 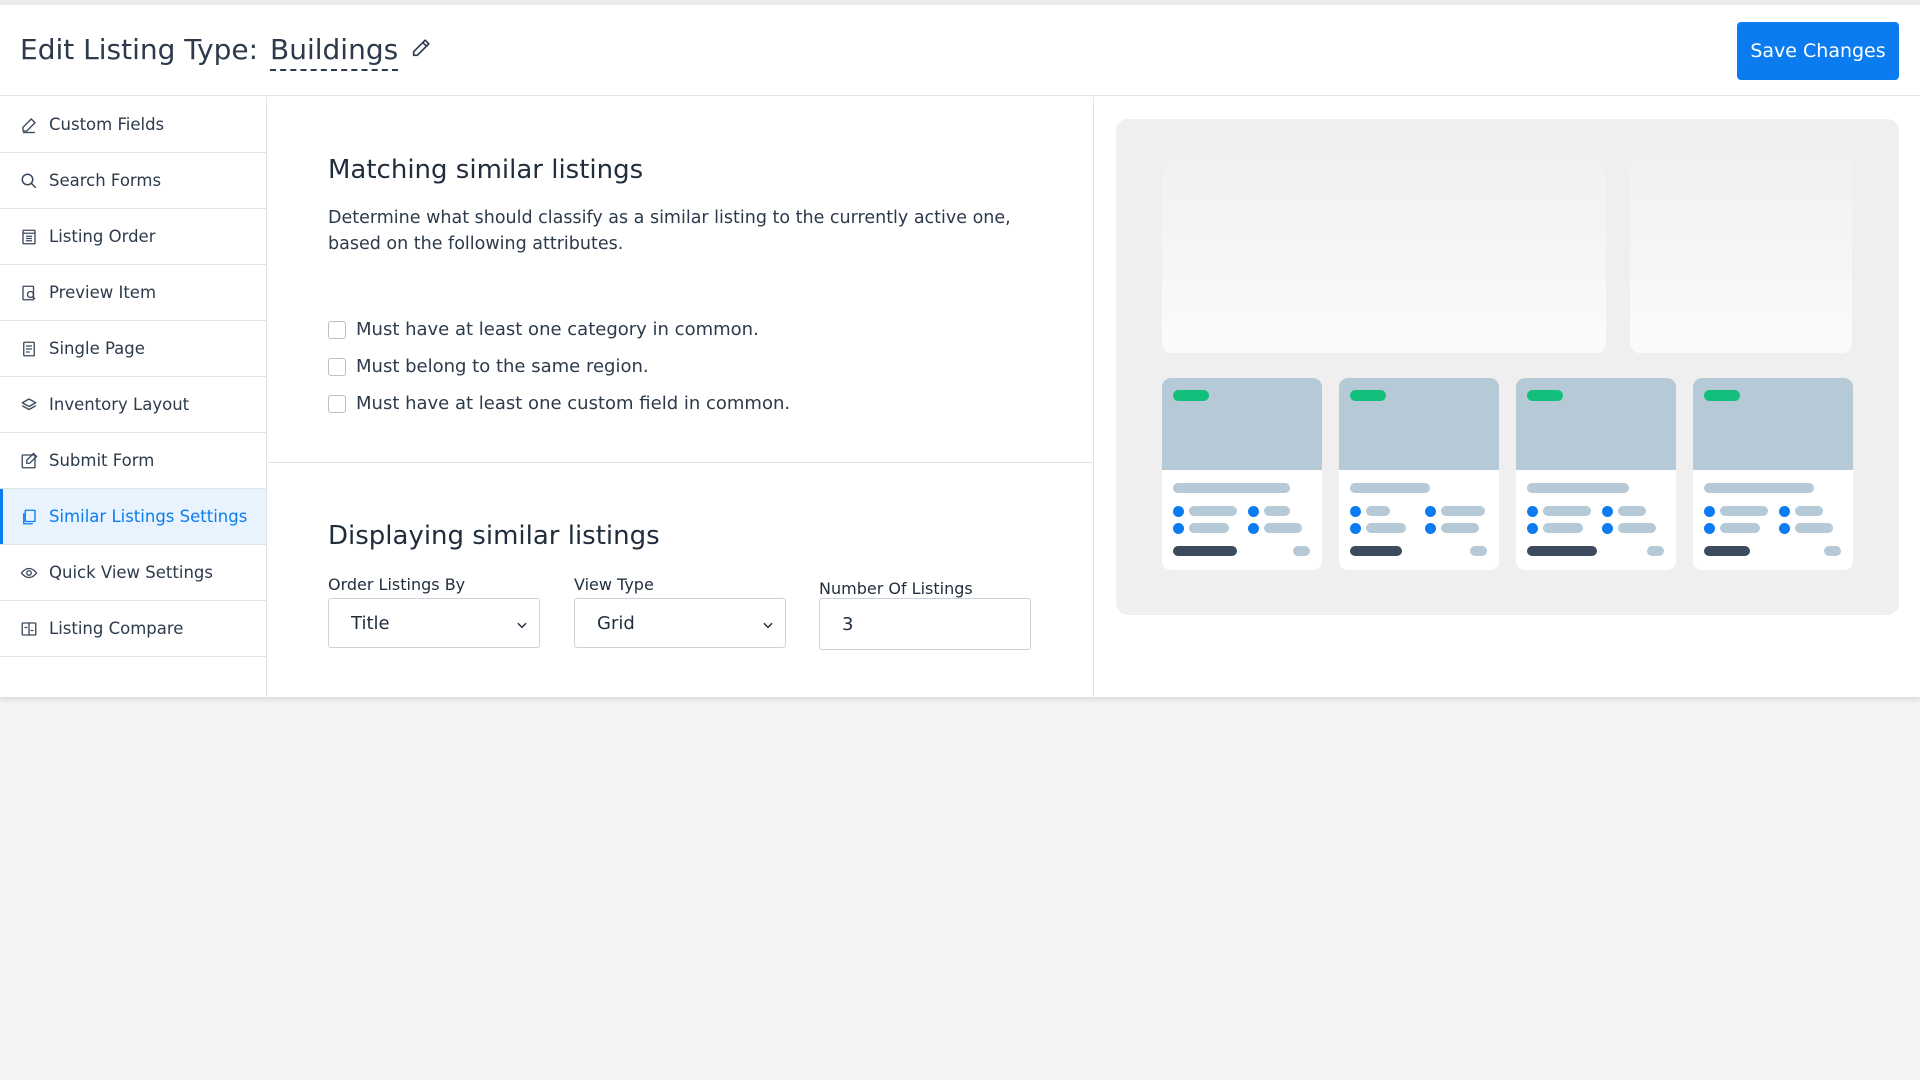 What do you see at coordinates (97, 348) in the screenshot?
I see `sidebar-item-label: Single Page` at bounding box center [97, 348].